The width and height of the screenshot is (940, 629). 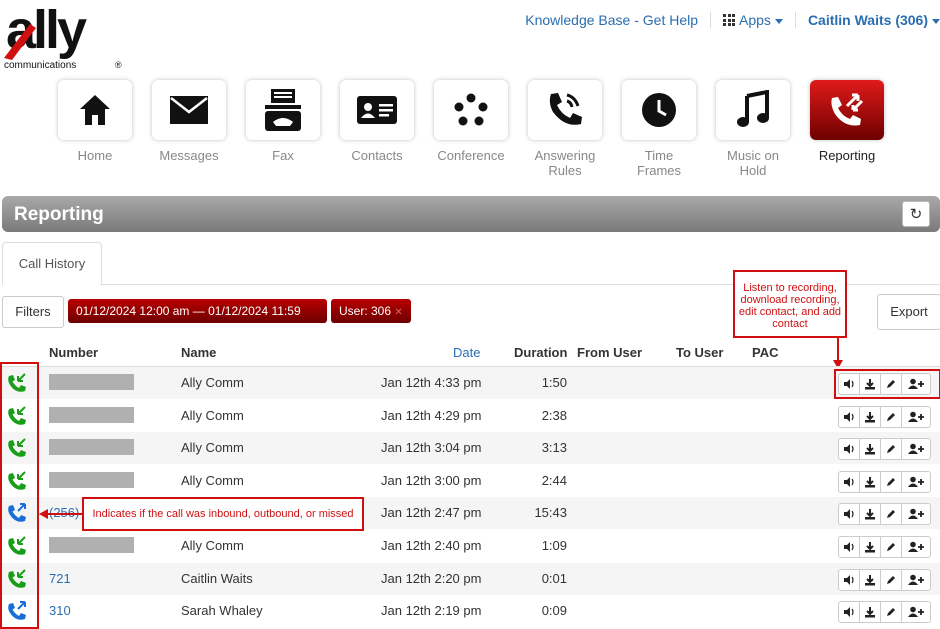 What do you see at coordinates (659, 129) in the screenshot?
I see `tile-time-frames: Time Frames` at bounding box center [659, 129].